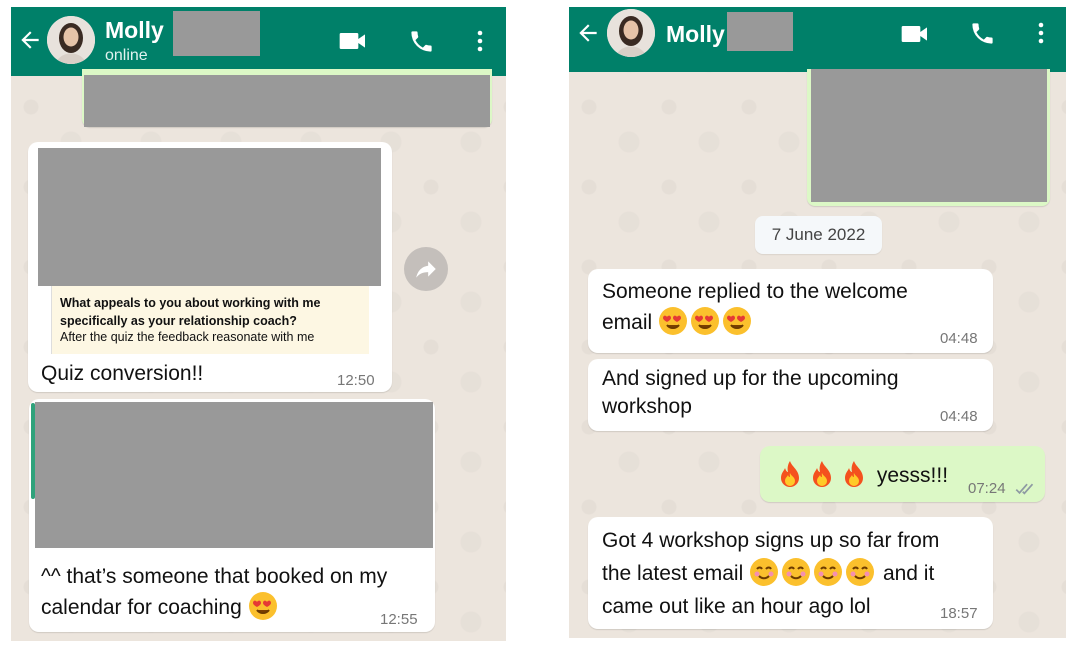  What do you see at coordinates (755, 291) in the screenshot?
I see `message-text-line1: Someone replied to the welcome` at bounding box center [755, 291].